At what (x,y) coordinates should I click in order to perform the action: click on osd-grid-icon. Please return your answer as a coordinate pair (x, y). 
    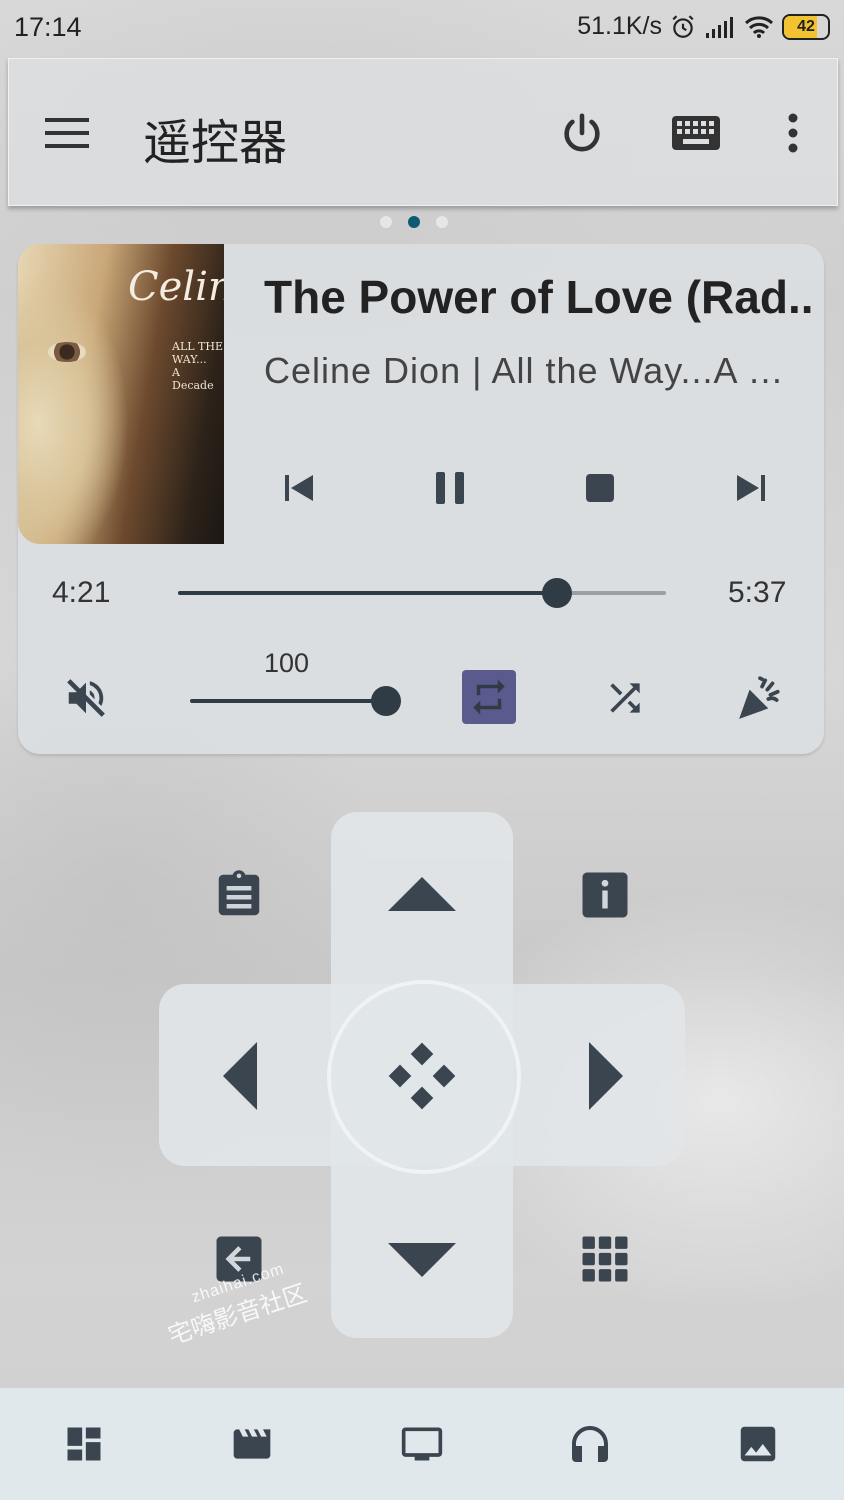
    Looking at the image, I should click on (605, 1259).